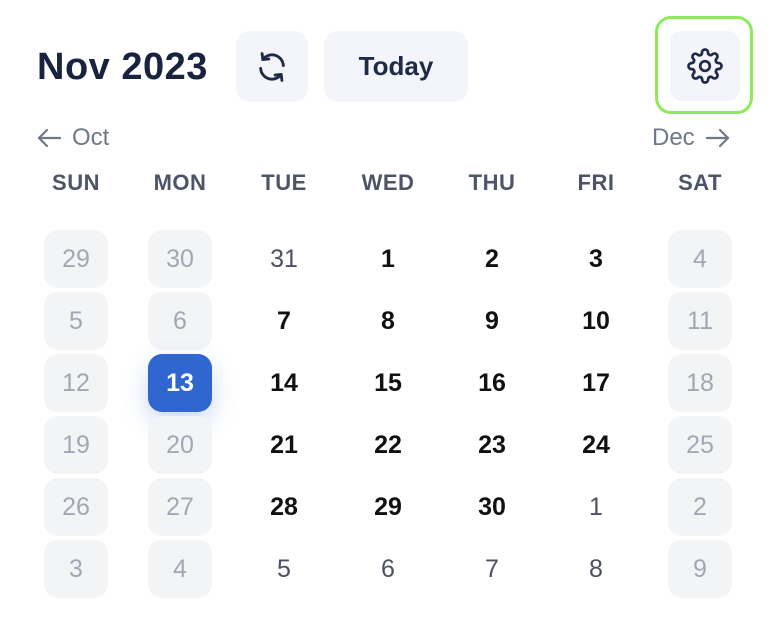 Image resolution: width=770 pixels, height=636 pixels. What do you see at coordinates (76, 507) in the screenshot?
I see `day-cell: 26` at bounding box center [76, 507].